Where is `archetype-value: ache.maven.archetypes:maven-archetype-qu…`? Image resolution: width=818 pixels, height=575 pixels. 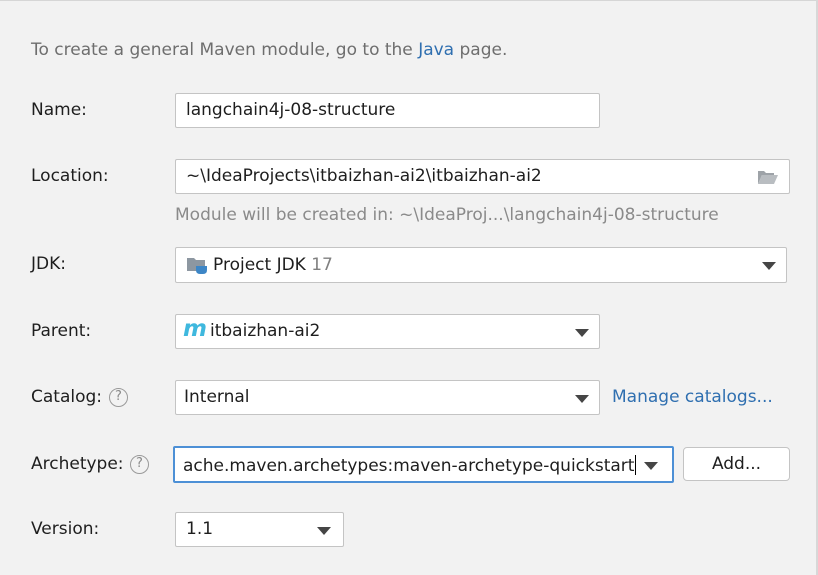 archetype-value: ache.maven.archetypes:maven-archetype-qu… is located at coordinates (410, 465).